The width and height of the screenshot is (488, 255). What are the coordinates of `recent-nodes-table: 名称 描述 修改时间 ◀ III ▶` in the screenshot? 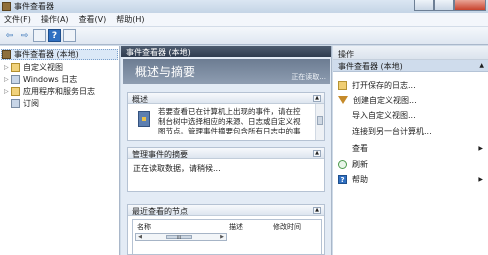 It's located at (227, 237).